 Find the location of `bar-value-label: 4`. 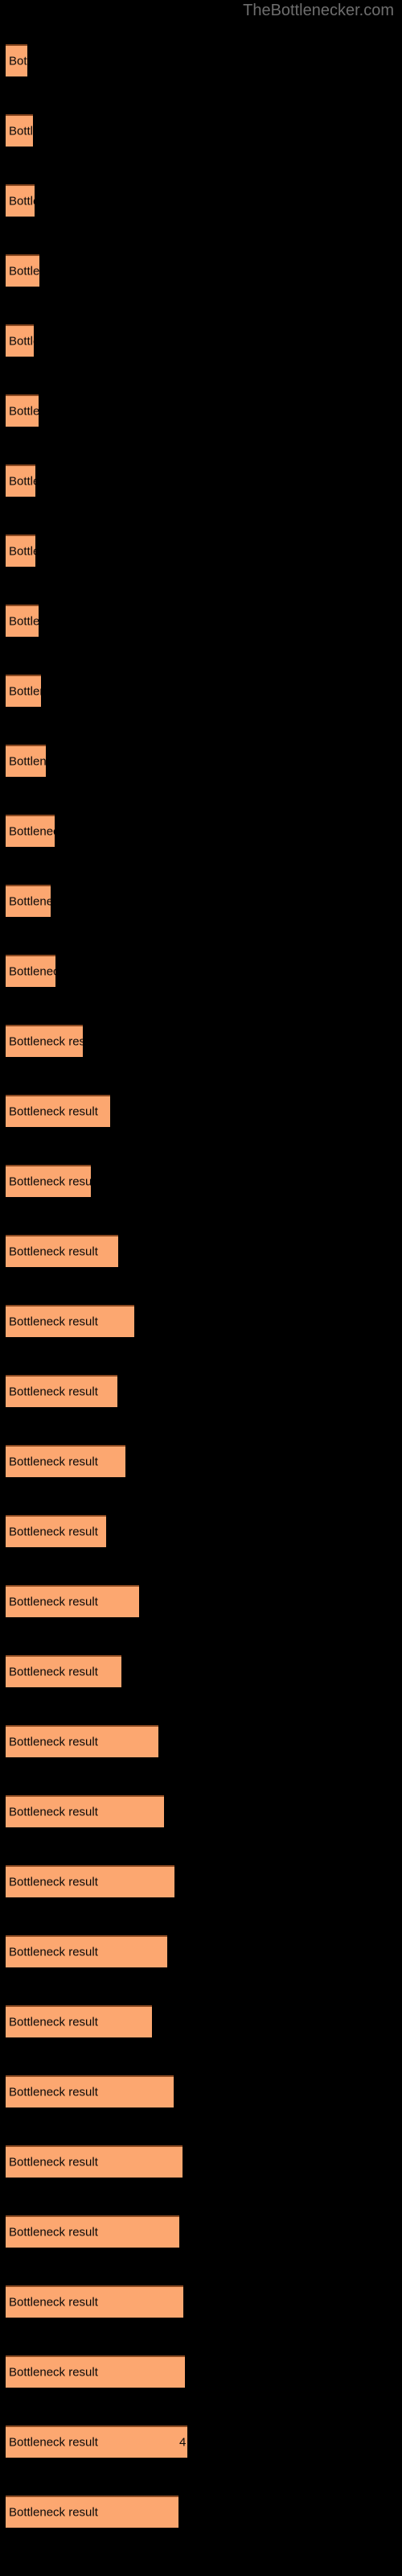

bar-value-label: 4 is located at coordinates (183, 2442).